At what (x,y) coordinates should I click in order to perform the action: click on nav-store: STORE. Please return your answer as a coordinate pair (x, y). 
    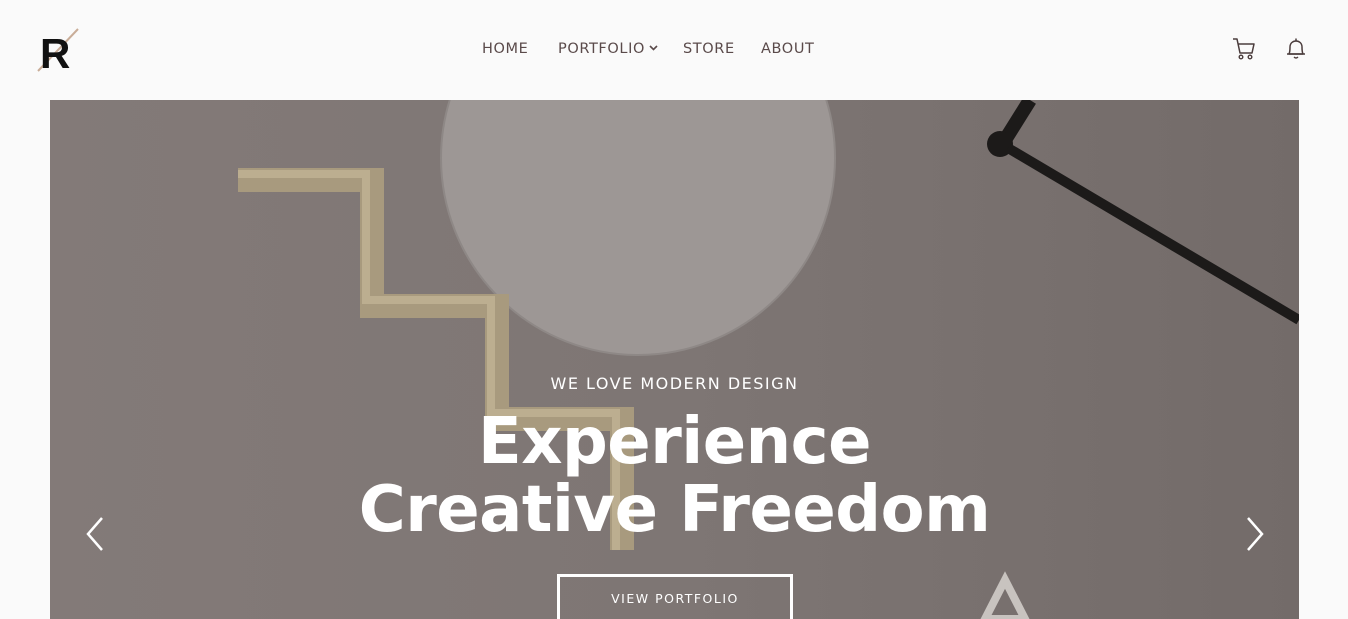
    Looking at the image, I should click on (709, 49).